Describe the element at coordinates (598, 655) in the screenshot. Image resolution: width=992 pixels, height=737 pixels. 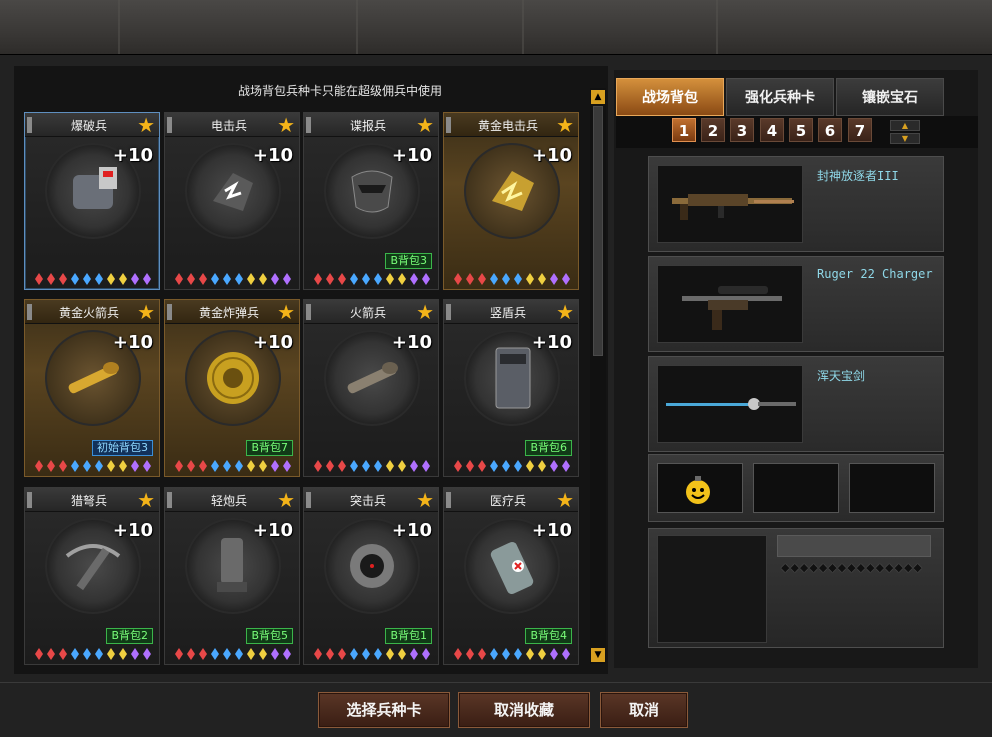
I see `scroll-down-arrow-icon: ▼` at that location.